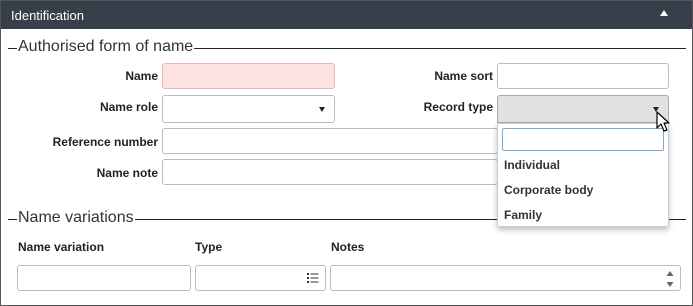 The height and width of the screenshot is (306, 693). Describe the element at coordinates (583, 139) in the screenshot. I see `dropdown-search-input` at that location.